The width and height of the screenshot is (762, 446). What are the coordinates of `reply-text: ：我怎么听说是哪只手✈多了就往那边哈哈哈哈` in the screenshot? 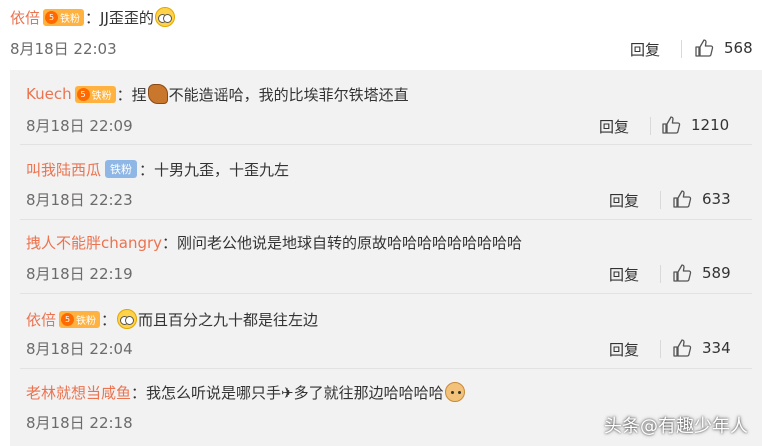 It's located at (287, 392).